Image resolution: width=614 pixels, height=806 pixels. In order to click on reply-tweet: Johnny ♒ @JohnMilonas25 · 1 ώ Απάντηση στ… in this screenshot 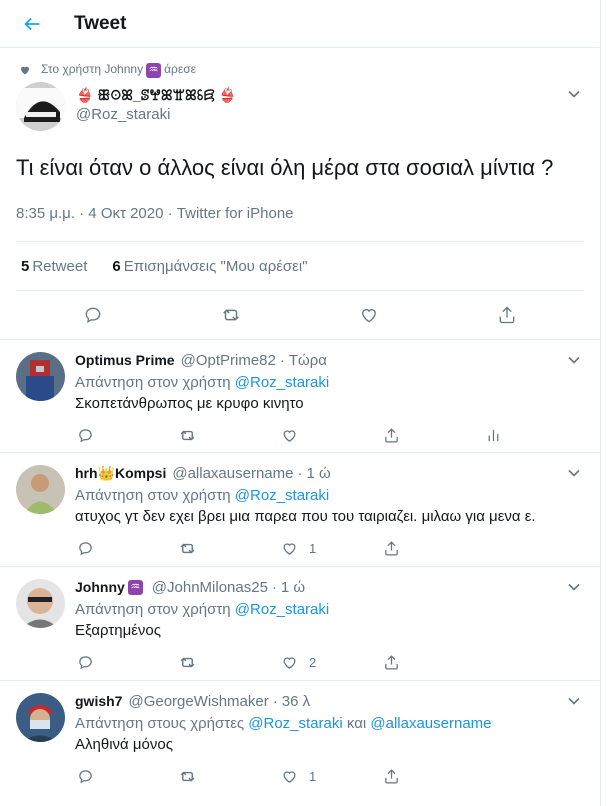, I will do `click(300, 624)`.